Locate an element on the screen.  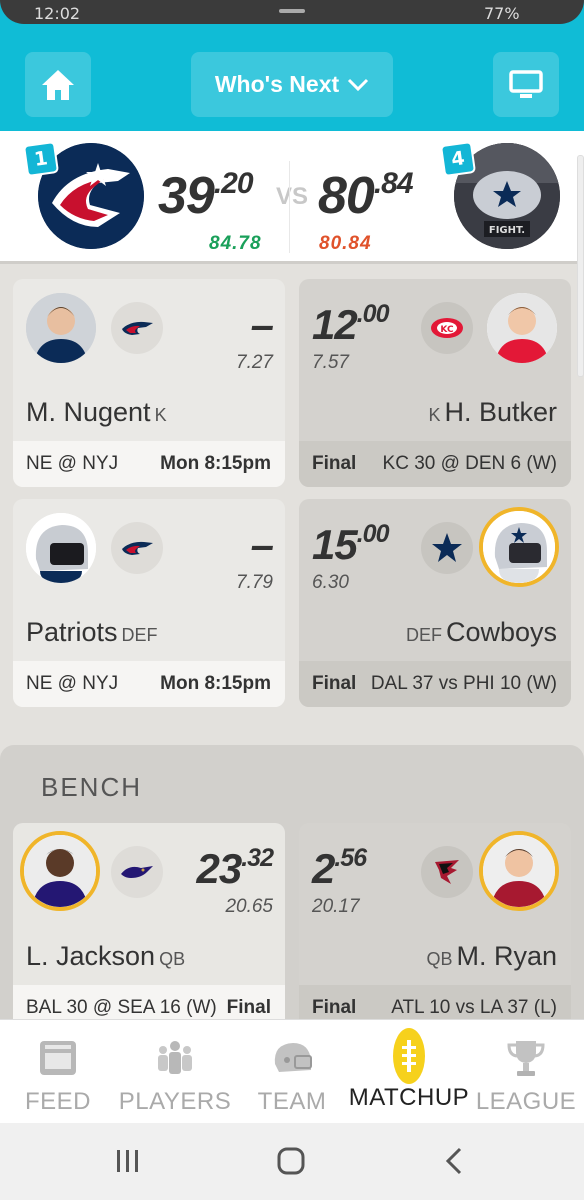
game-info: Final DAL 37 vs PHI 10 (W) is located at coordinates (435, 684).